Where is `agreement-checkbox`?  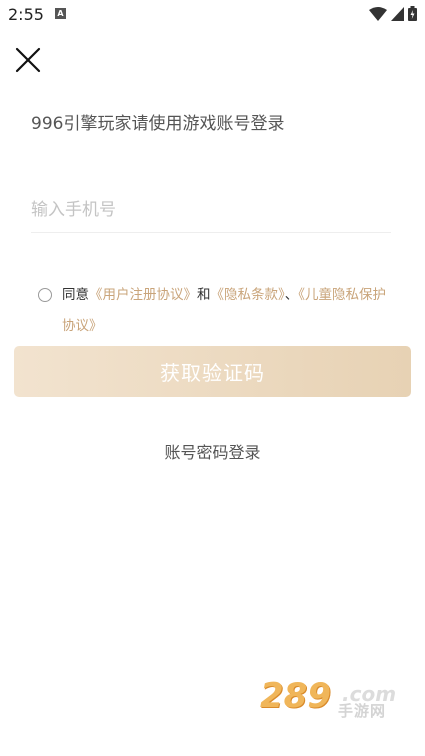 agreement-checkbox is located at coordinates (45, 295).